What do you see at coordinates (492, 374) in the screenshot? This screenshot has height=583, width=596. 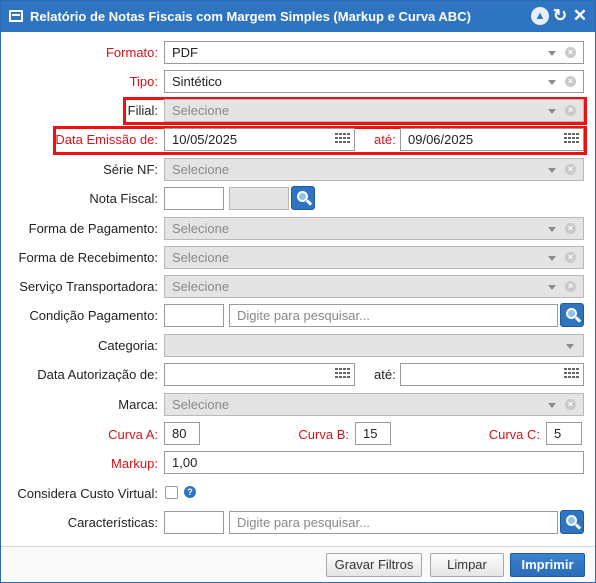 I see `data-autorizacao-to-input` at bounding box center [492, 374].